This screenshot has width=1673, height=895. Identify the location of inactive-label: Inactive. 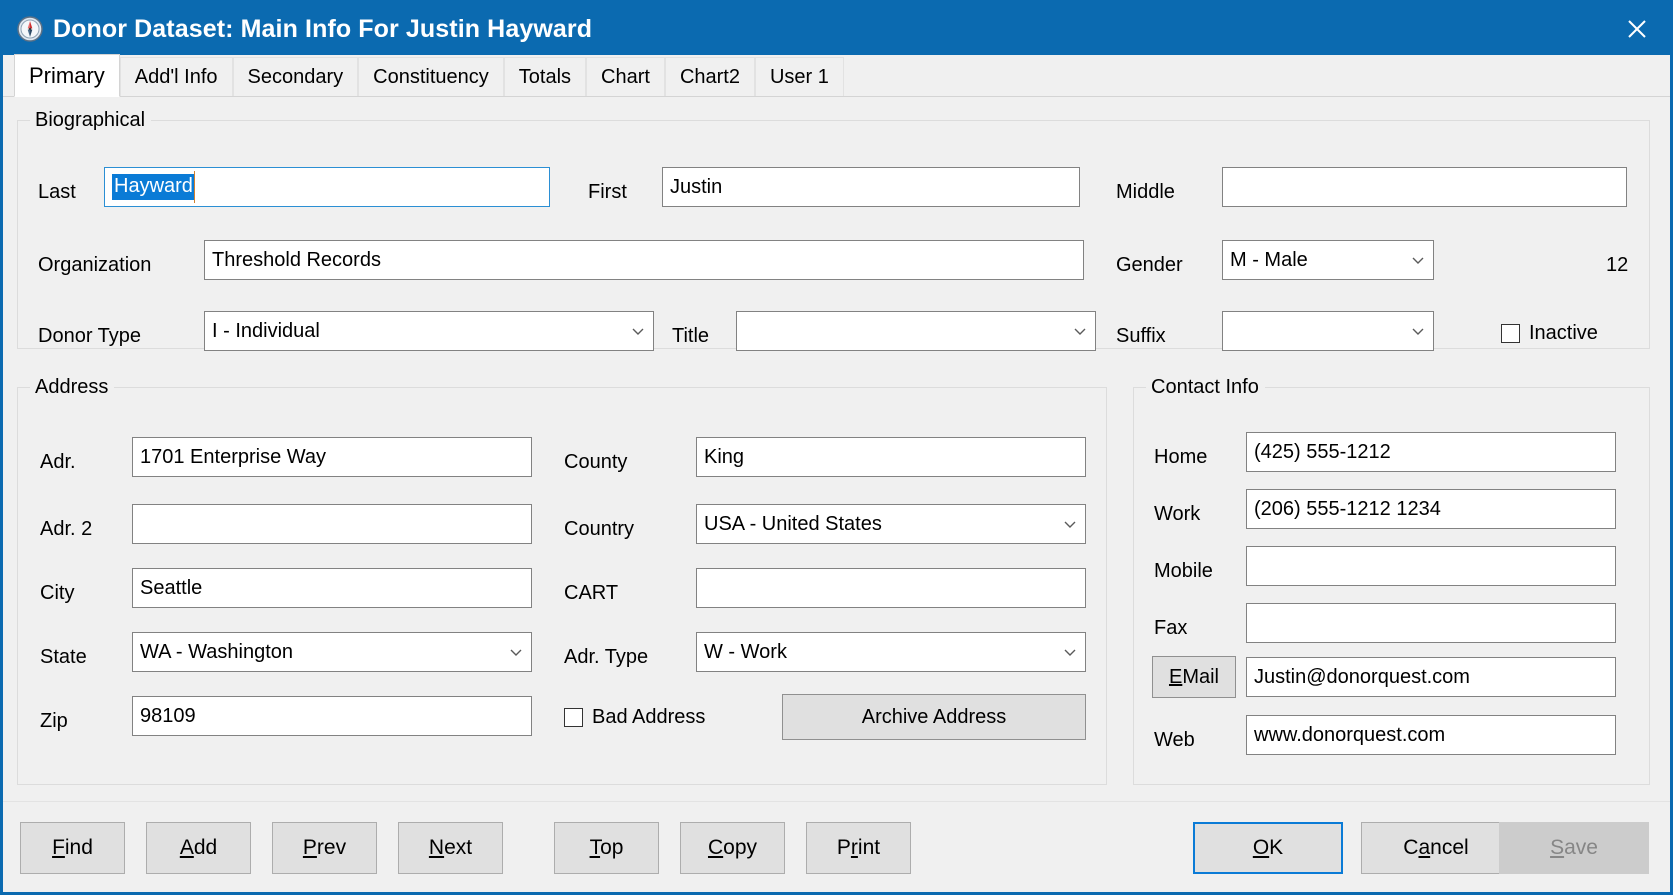
(1563, 333).